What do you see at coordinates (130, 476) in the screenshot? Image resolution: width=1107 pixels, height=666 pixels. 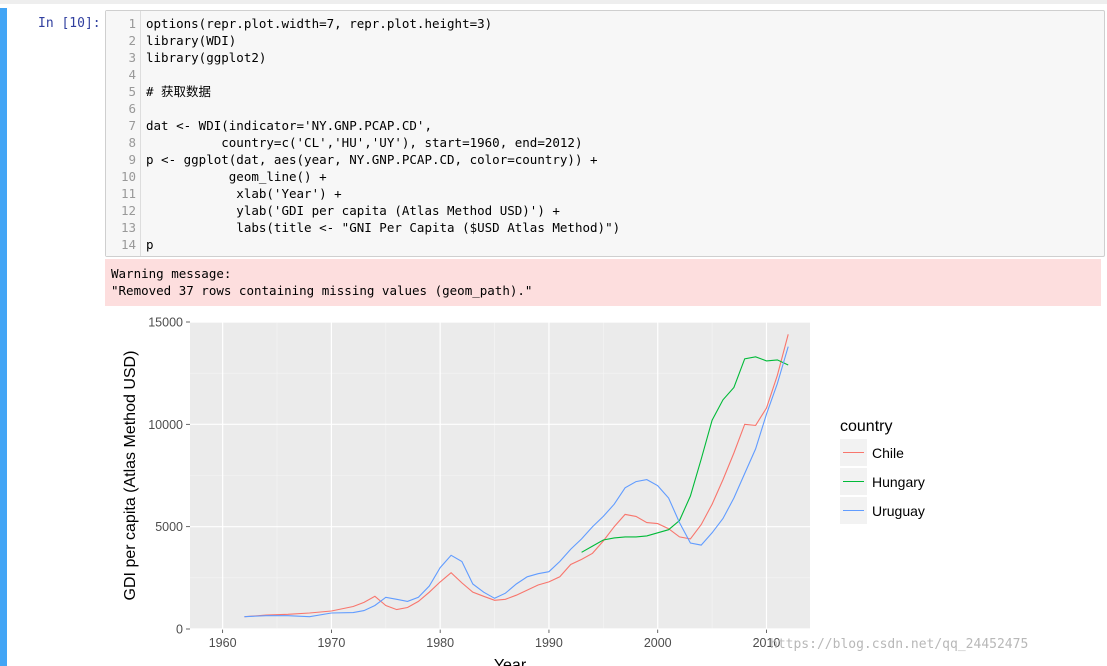 I see `y-axis-label: GDI per capita (Atlas Method USD)` at bounding box center [130, 476].